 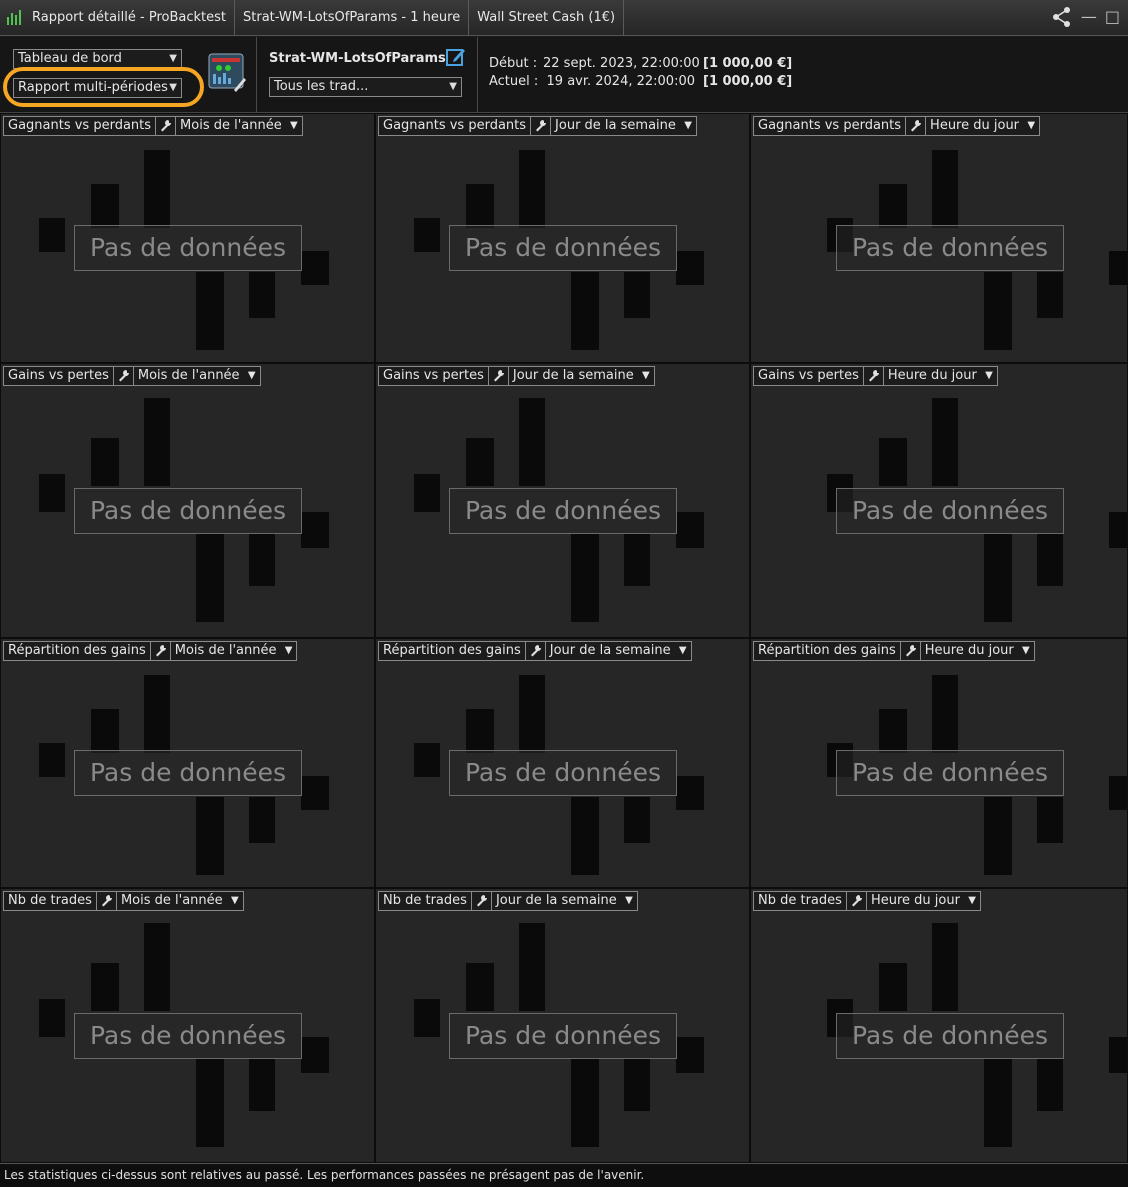 What do you see at coordinates (620, 81) in the screenshot?
I see `current-date: 19 avr. 2024, 22:00:00` at bounding box center [620, 81].